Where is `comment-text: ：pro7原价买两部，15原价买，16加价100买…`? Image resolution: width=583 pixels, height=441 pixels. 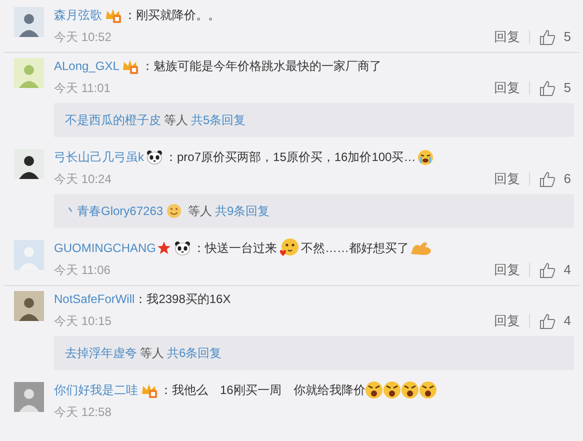 comment-text: ：pro7原价买两部，15原价买，16加价100买… is located at coordinates (290, 157).